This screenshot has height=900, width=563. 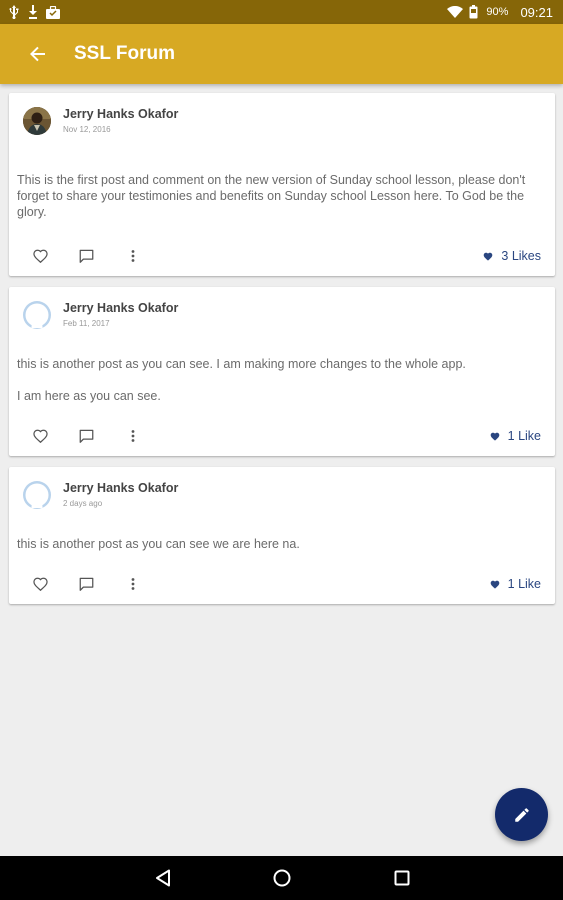 I want to click on back-button, so click(x=38, y=54).